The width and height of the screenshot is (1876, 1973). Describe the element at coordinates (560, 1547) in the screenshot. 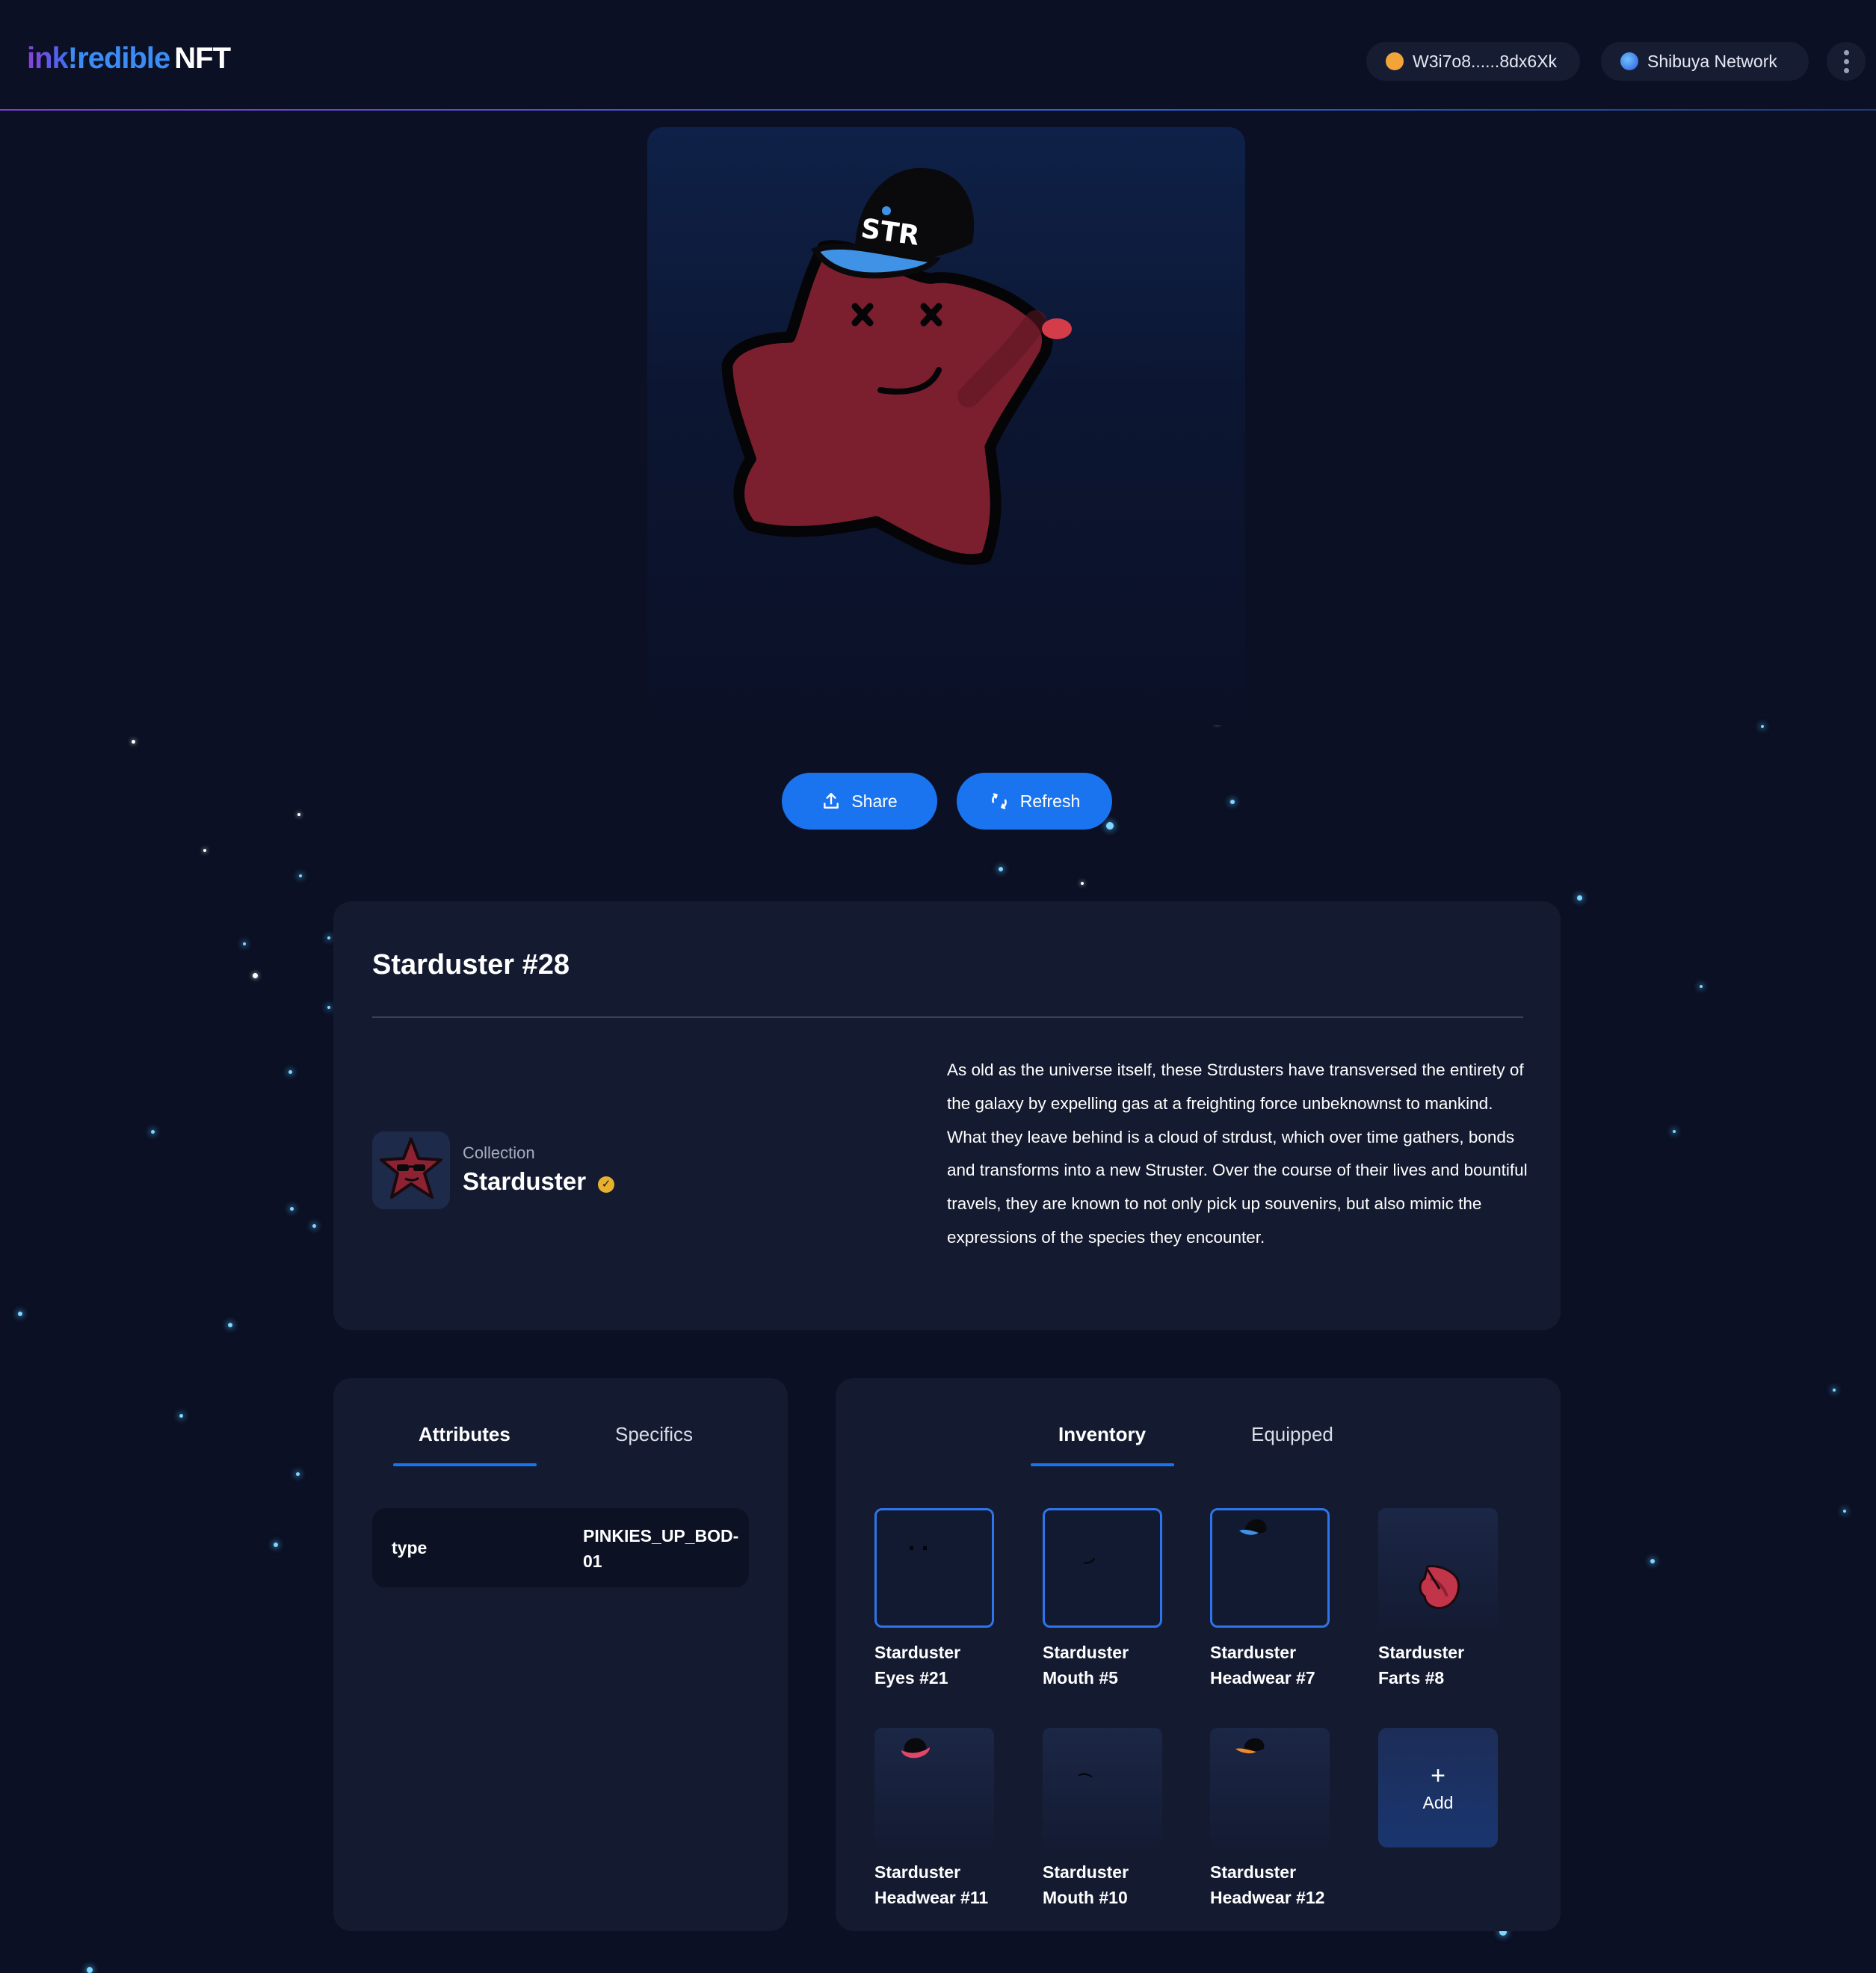

I see `attribute-row: type PINKIES_UP_BOD-01` at that location.